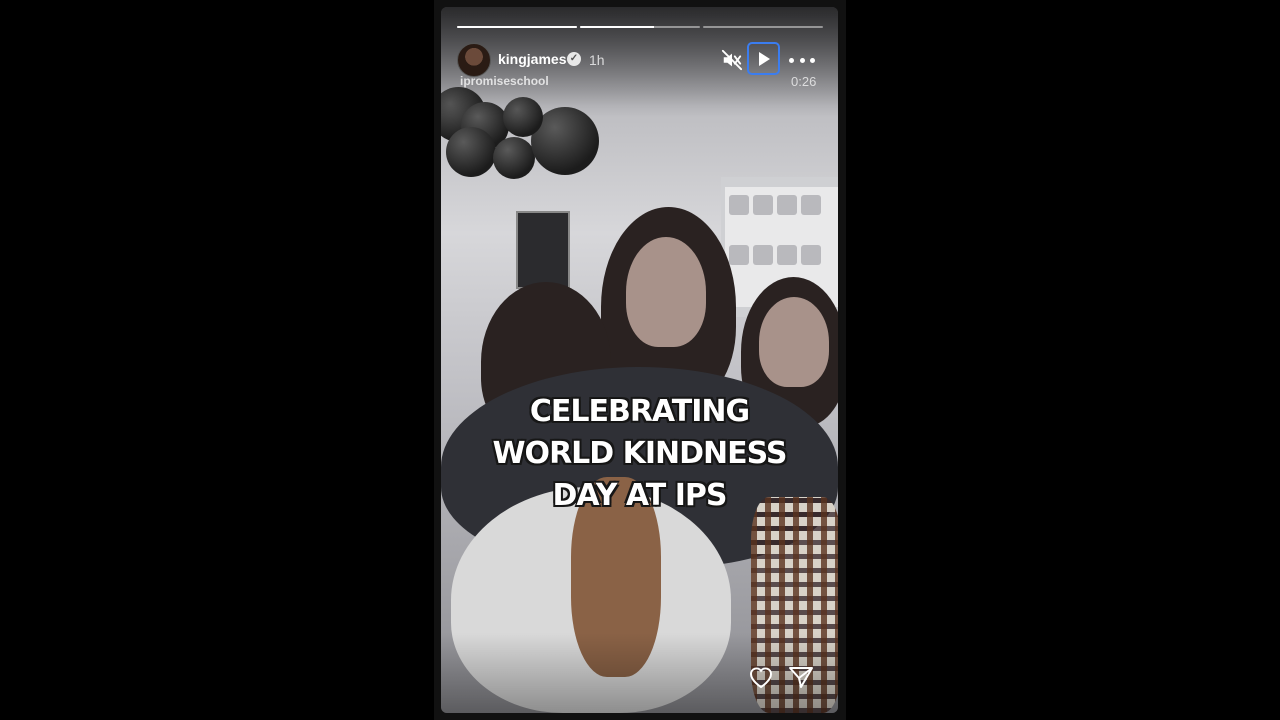 This screenshot has width=1280, height=720. I want to click on caption-line: WORLD KINDNESS, so click(639, 453).